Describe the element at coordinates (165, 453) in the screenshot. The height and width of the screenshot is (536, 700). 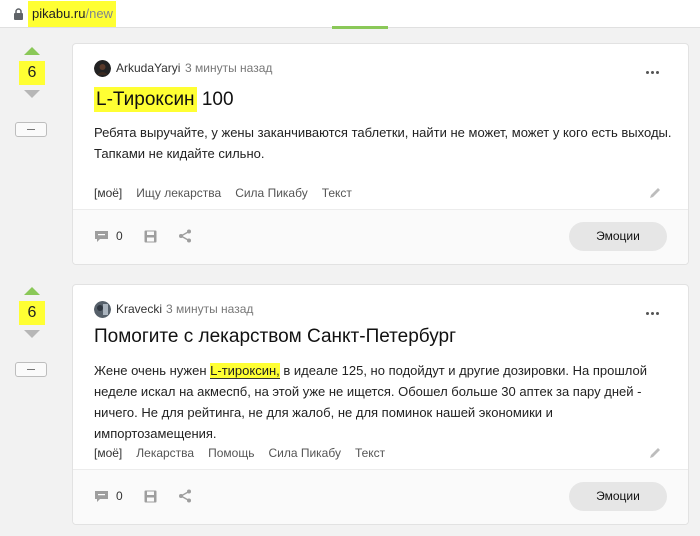
I see `tag: Лекарства` at that location.